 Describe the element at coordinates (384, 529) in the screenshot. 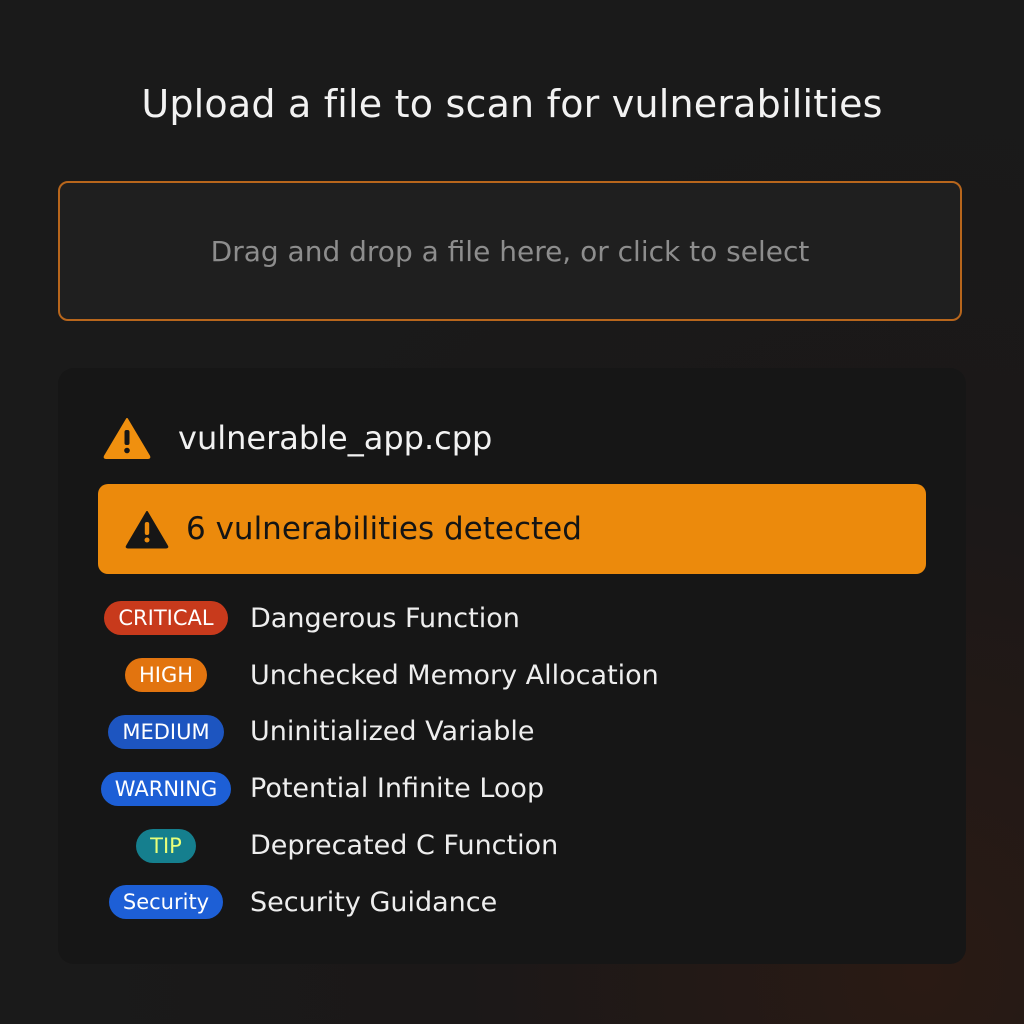

I see `alert-message: 6 vulnerabilities detected` at that location.